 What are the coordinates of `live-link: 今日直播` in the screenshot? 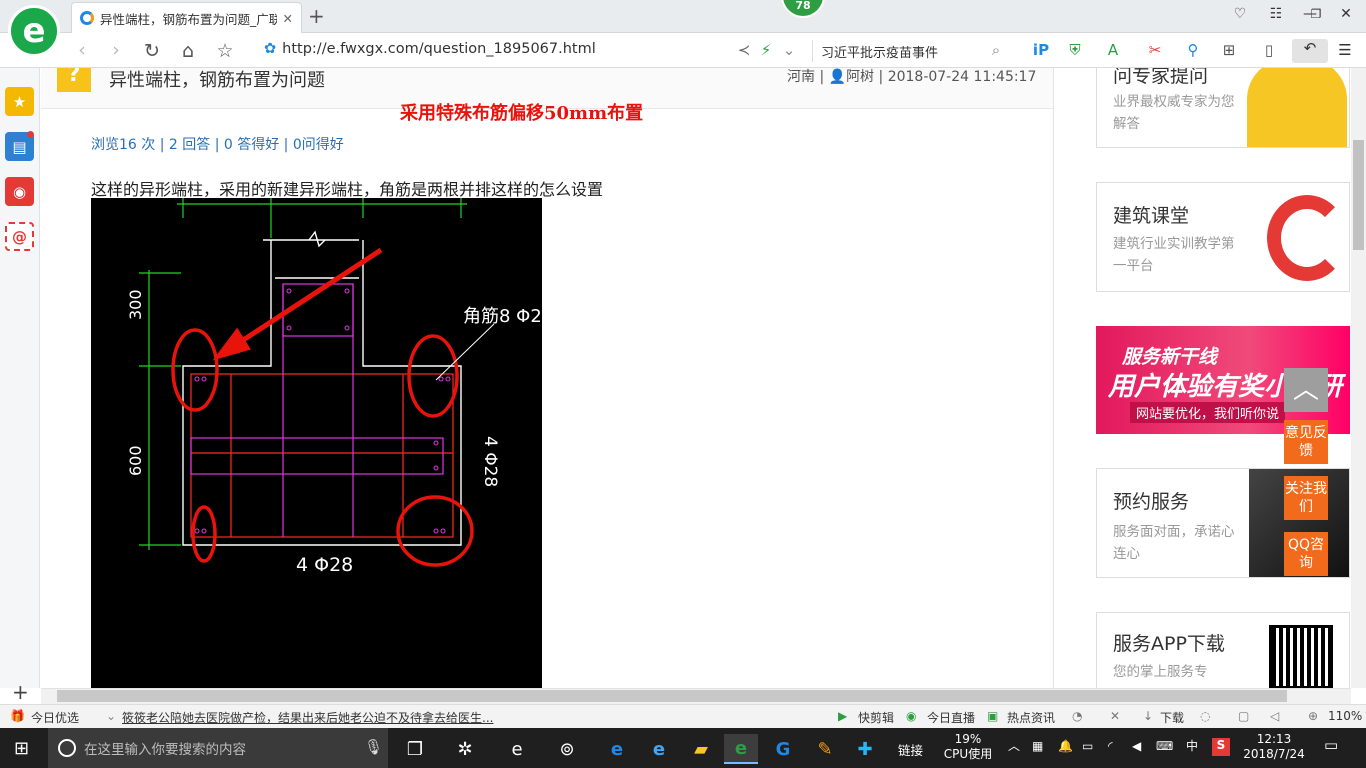 It's located at (951, 717).